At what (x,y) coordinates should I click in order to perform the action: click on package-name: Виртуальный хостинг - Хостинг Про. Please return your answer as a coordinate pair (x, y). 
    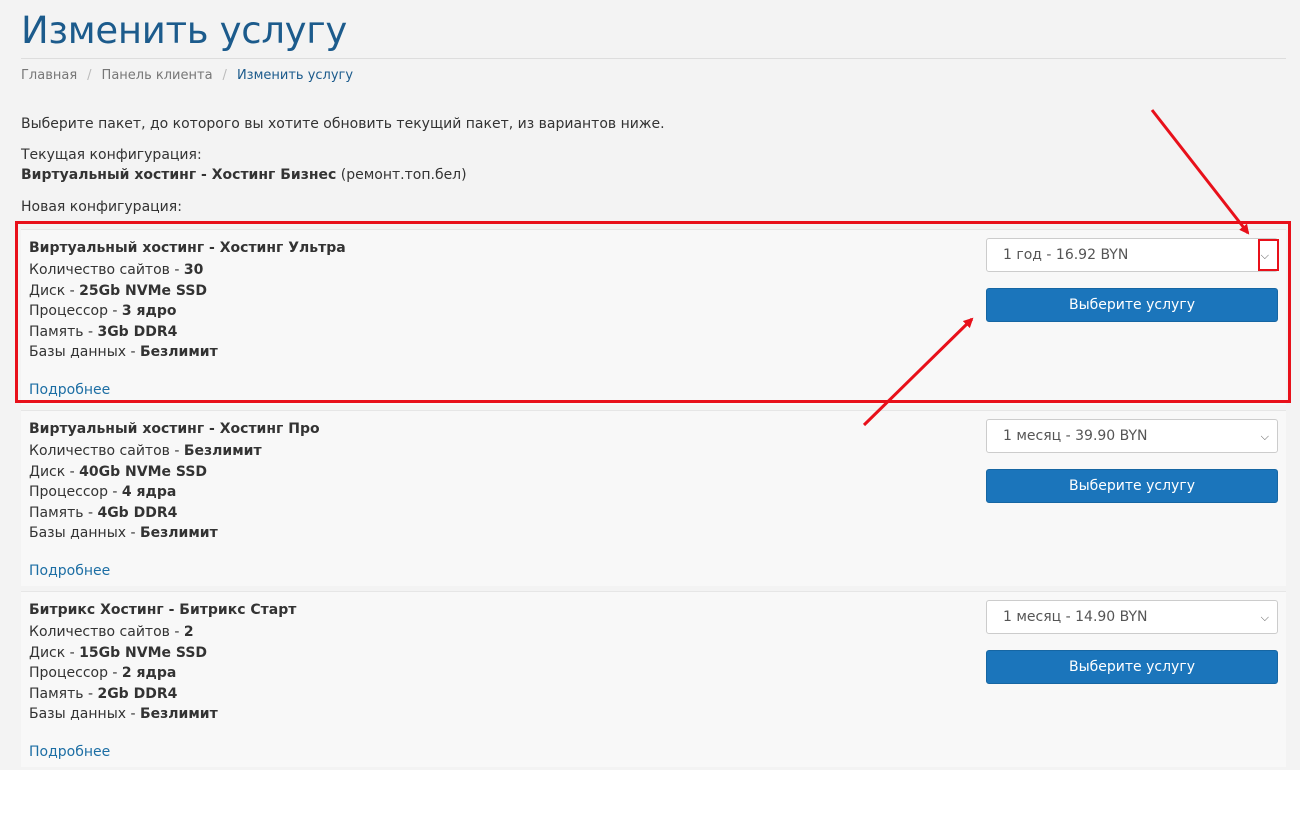
    Looking at the image, I should click on (174, 429).